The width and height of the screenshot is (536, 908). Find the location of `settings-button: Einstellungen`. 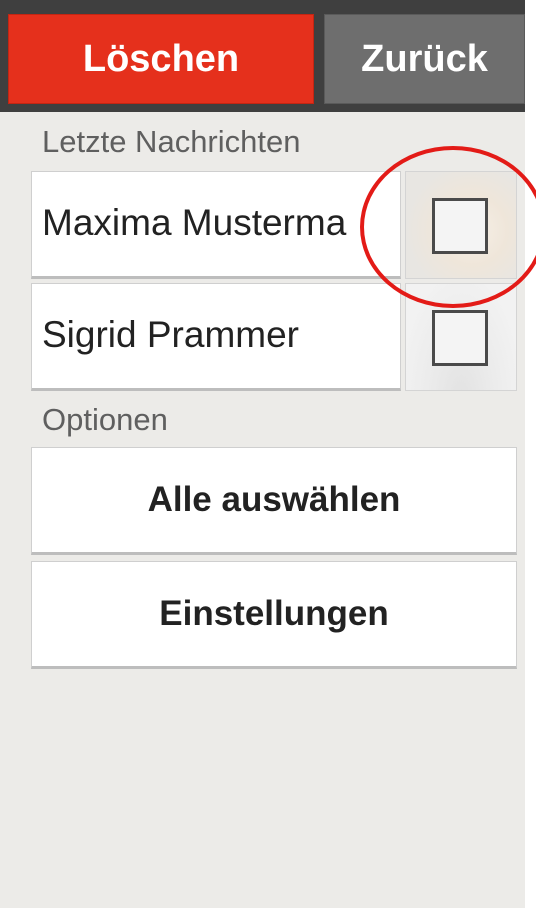

settings-button: Einstellungen is located at coordinates (274, 615).